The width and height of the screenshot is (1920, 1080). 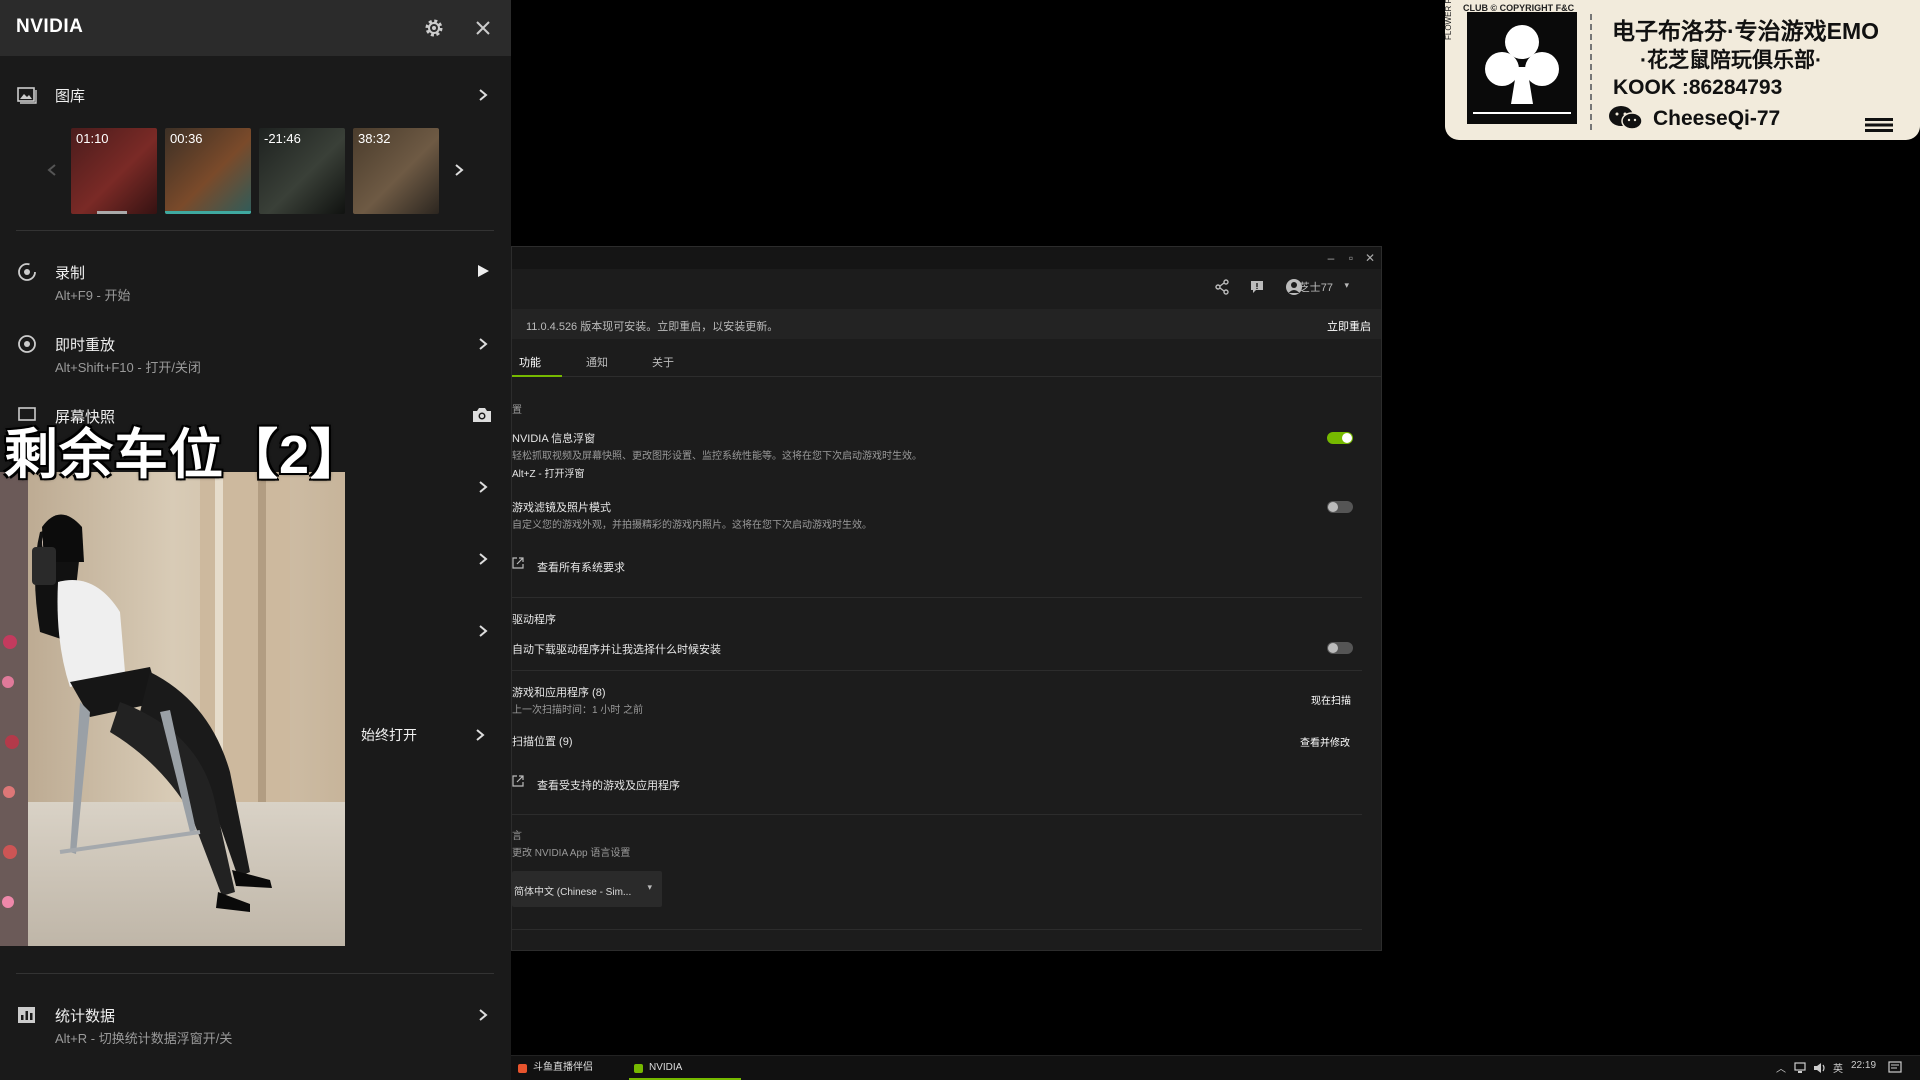 What do you see at coordinates (548, 474) in the screenshot?
I see `overlay-shortcut: Alt+Z - 打开浮窗` at bounding box center [548, 474].